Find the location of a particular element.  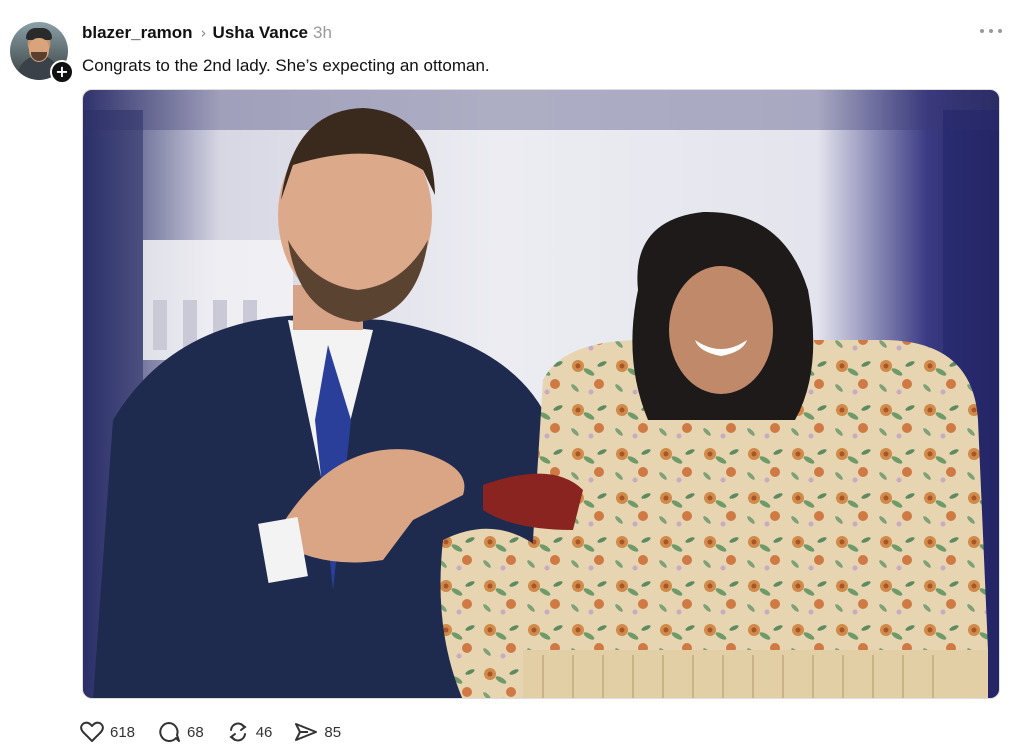

heart-icon is located at coordinates (92, 731).